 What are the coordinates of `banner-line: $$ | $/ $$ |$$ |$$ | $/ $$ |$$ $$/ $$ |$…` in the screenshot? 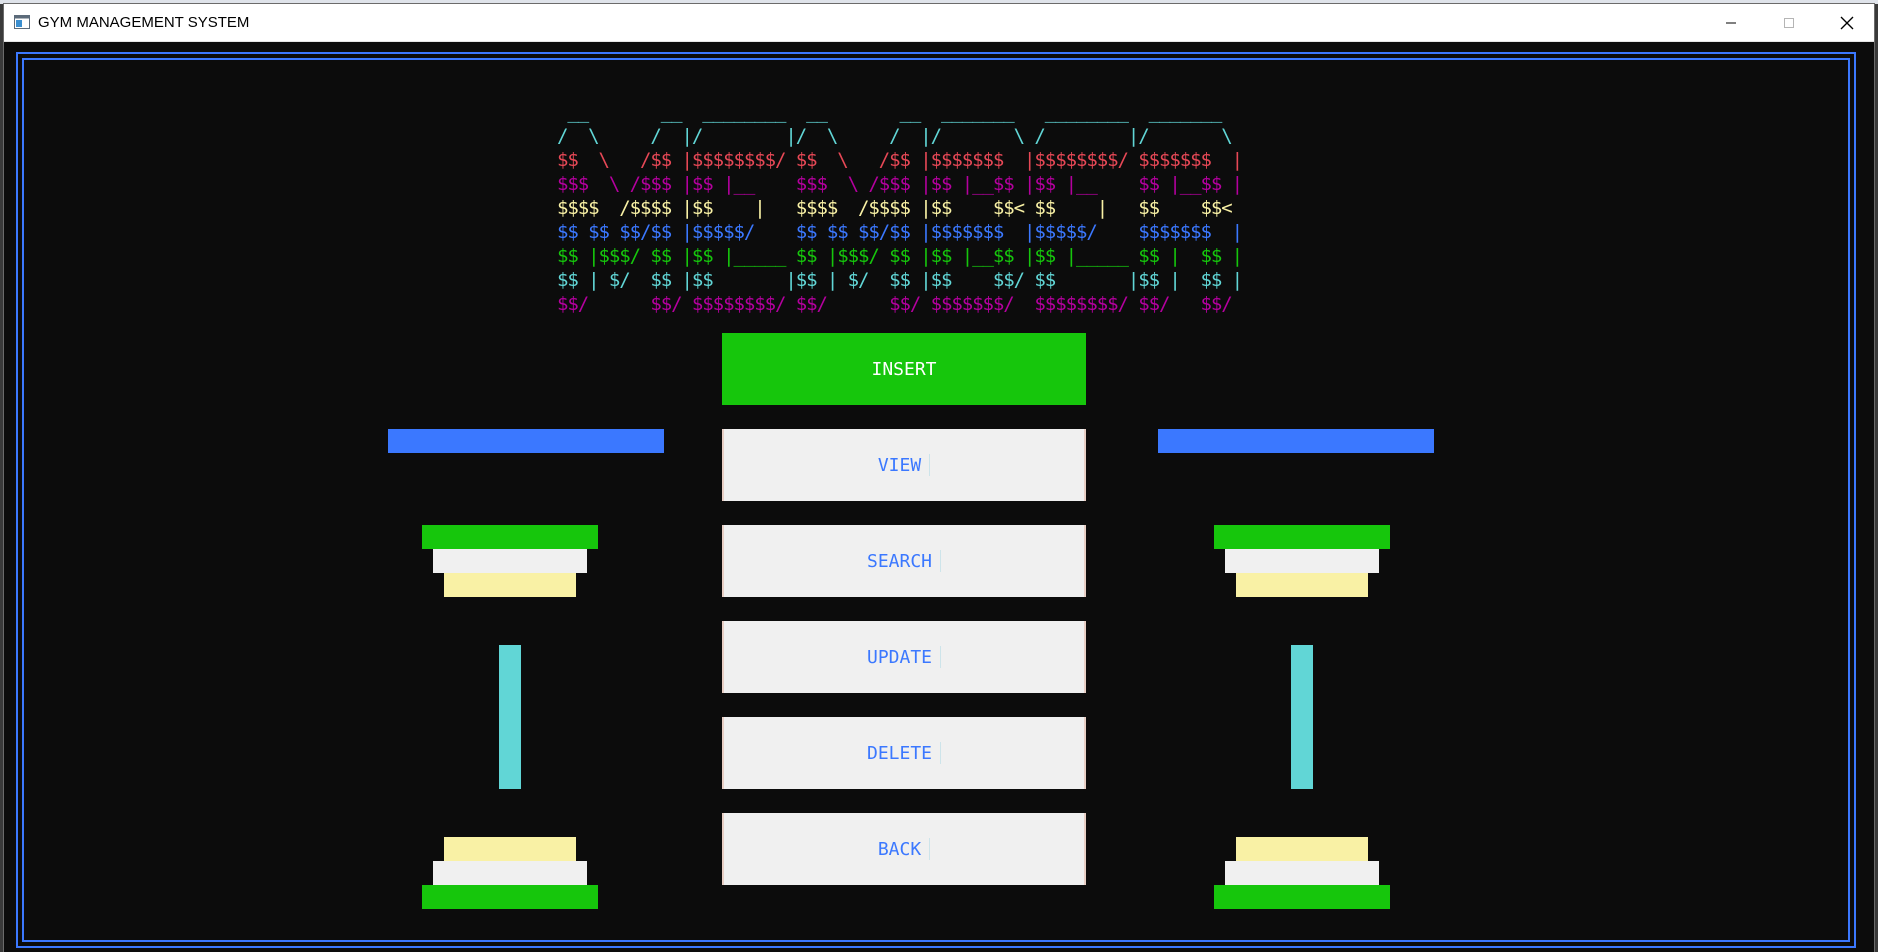 It's located at (900, 280).